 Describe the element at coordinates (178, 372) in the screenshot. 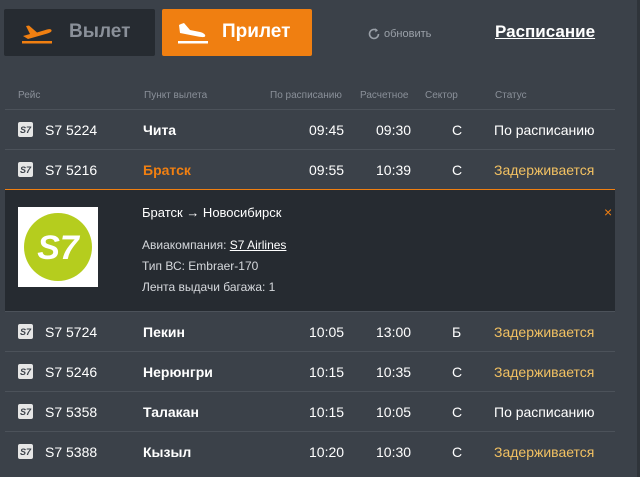

I see `origin-city: Нерюнгри` at that location.